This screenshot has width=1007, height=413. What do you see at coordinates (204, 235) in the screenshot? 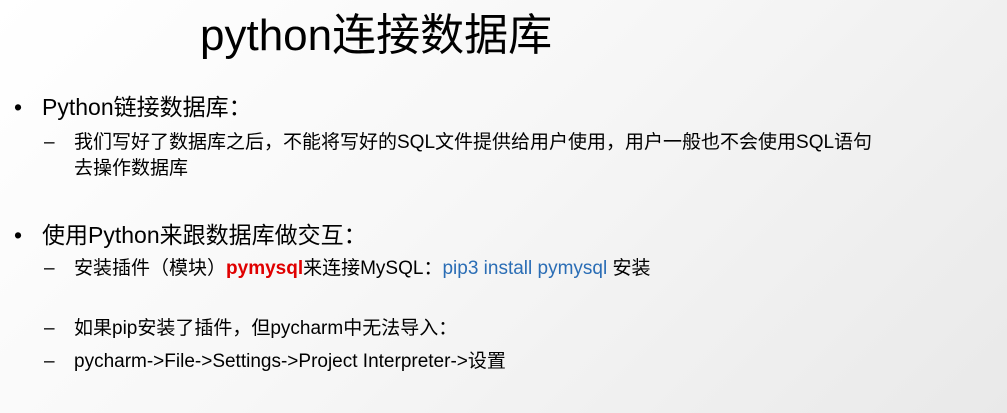
I see `bullet-2-text: 使用Python来跟数据库做交互：` at bounding box center [204, 235].